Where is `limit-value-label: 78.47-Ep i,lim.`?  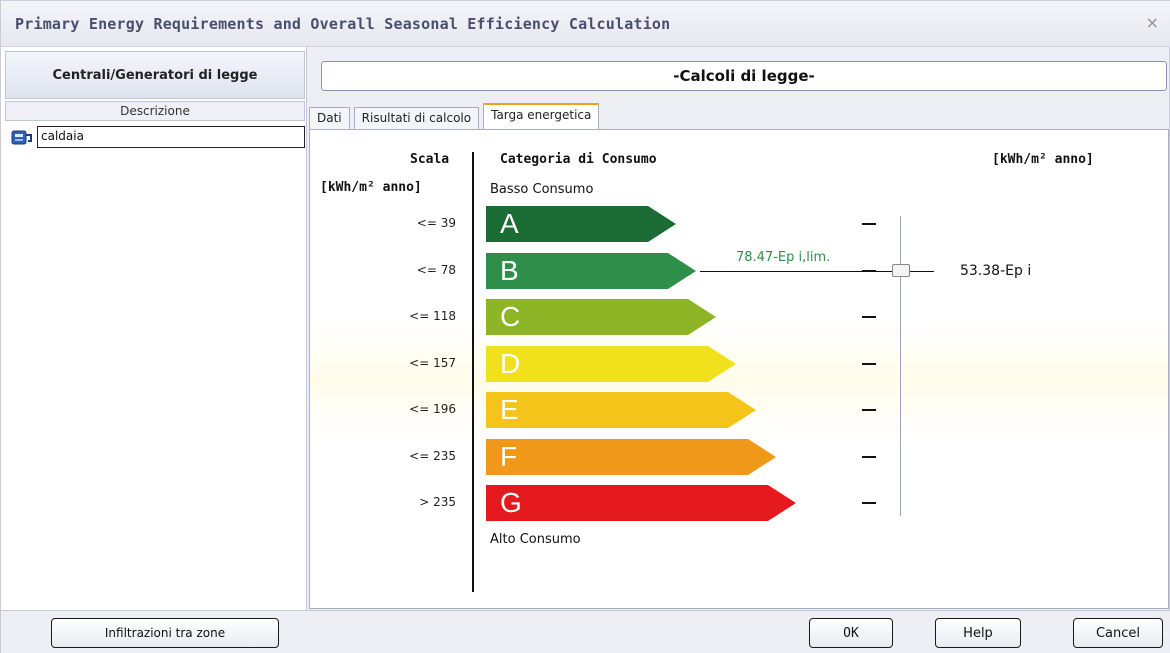 limit-value-label: 78.47-Ep i,lim. is located at coordinates (783, 257).